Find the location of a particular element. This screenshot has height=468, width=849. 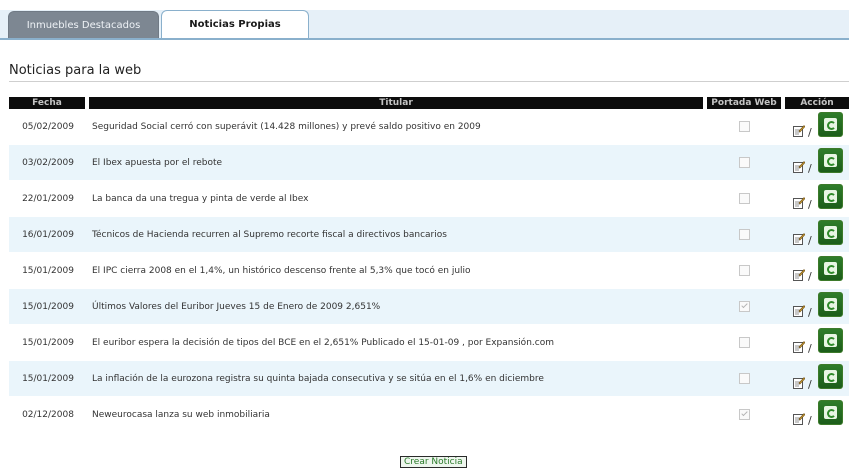

page-title: Noticias para la web is located at coordinates (75, 70).